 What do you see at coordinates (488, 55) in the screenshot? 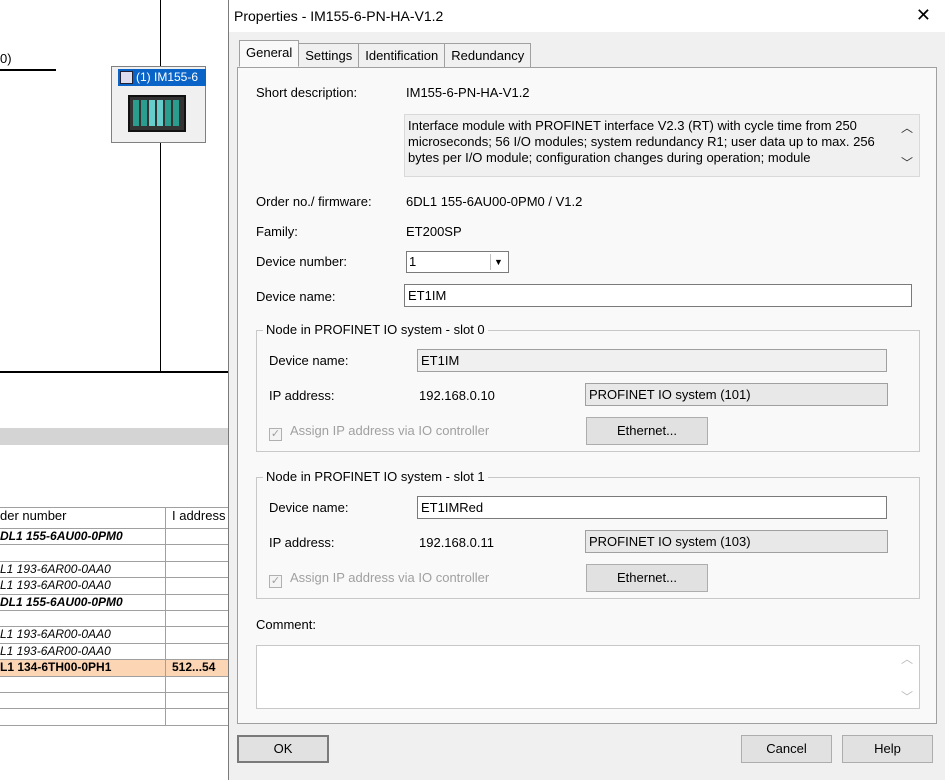
I see `tab-redundancy: Redundancy` at bounding box center [488, 55].